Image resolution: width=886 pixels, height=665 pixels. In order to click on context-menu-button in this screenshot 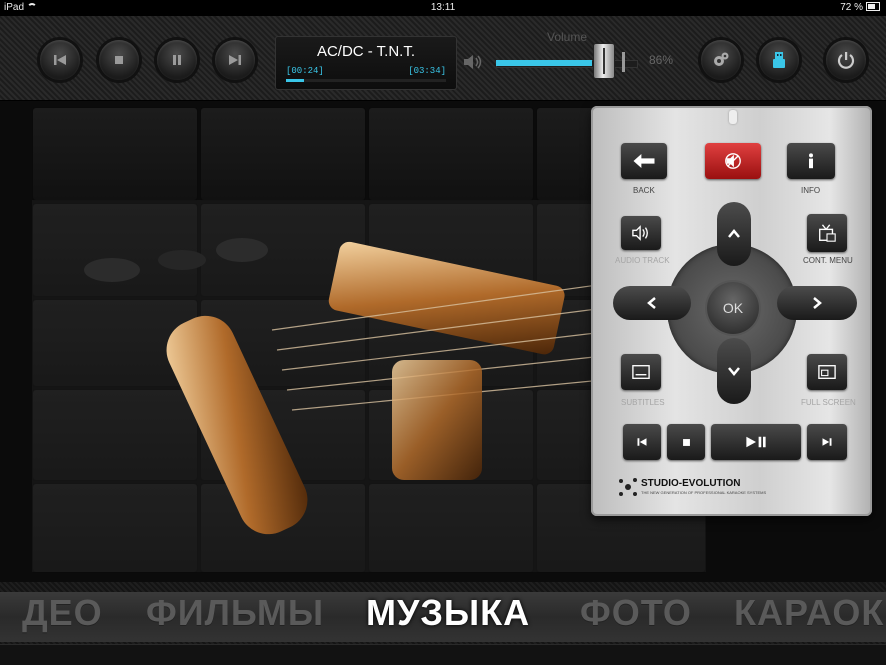, I will do `click(827, 233)`.